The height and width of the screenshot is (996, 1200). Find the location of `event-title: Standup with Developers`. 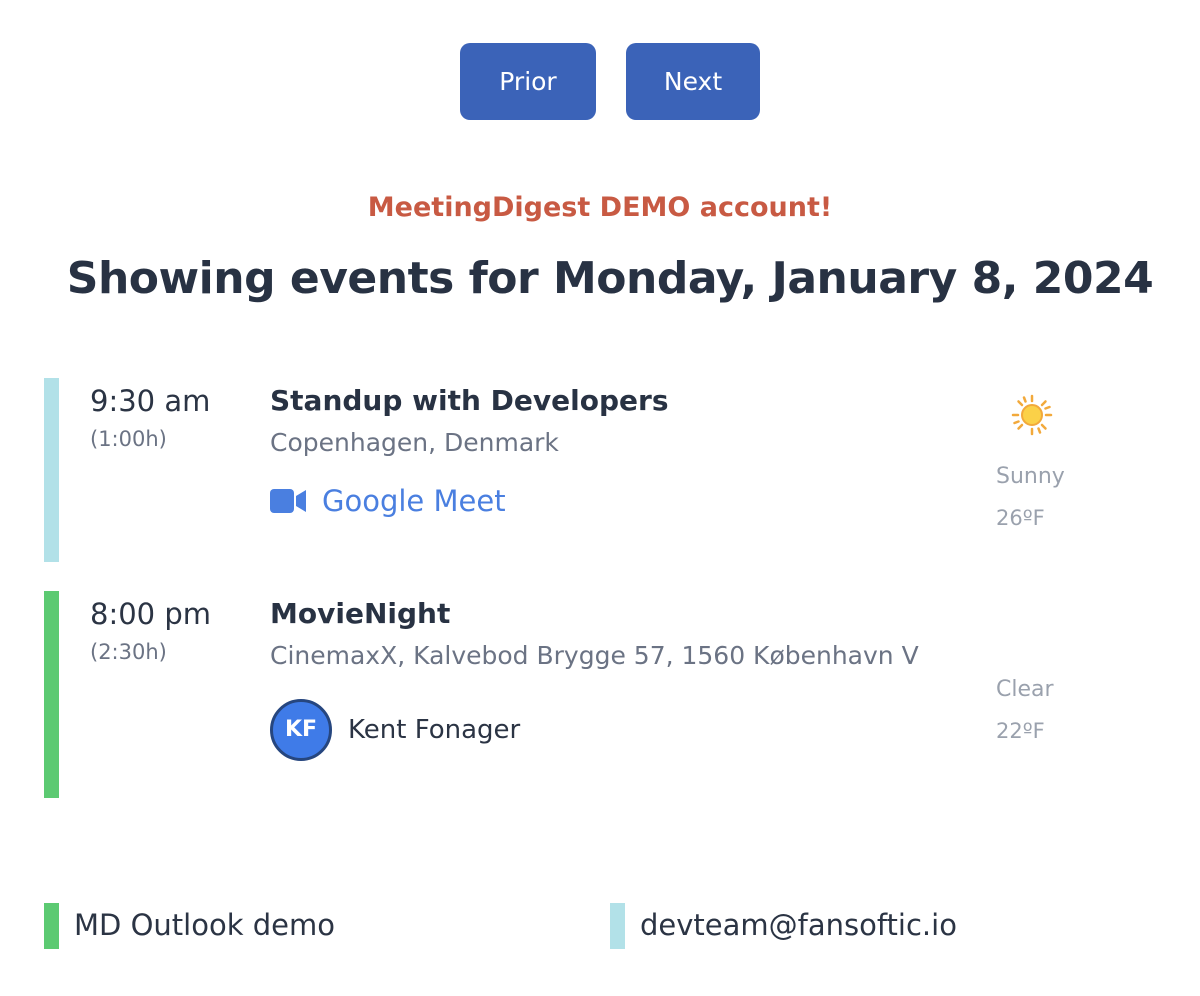

event-title: Standup with Developers is located at coordinates (469, 400).